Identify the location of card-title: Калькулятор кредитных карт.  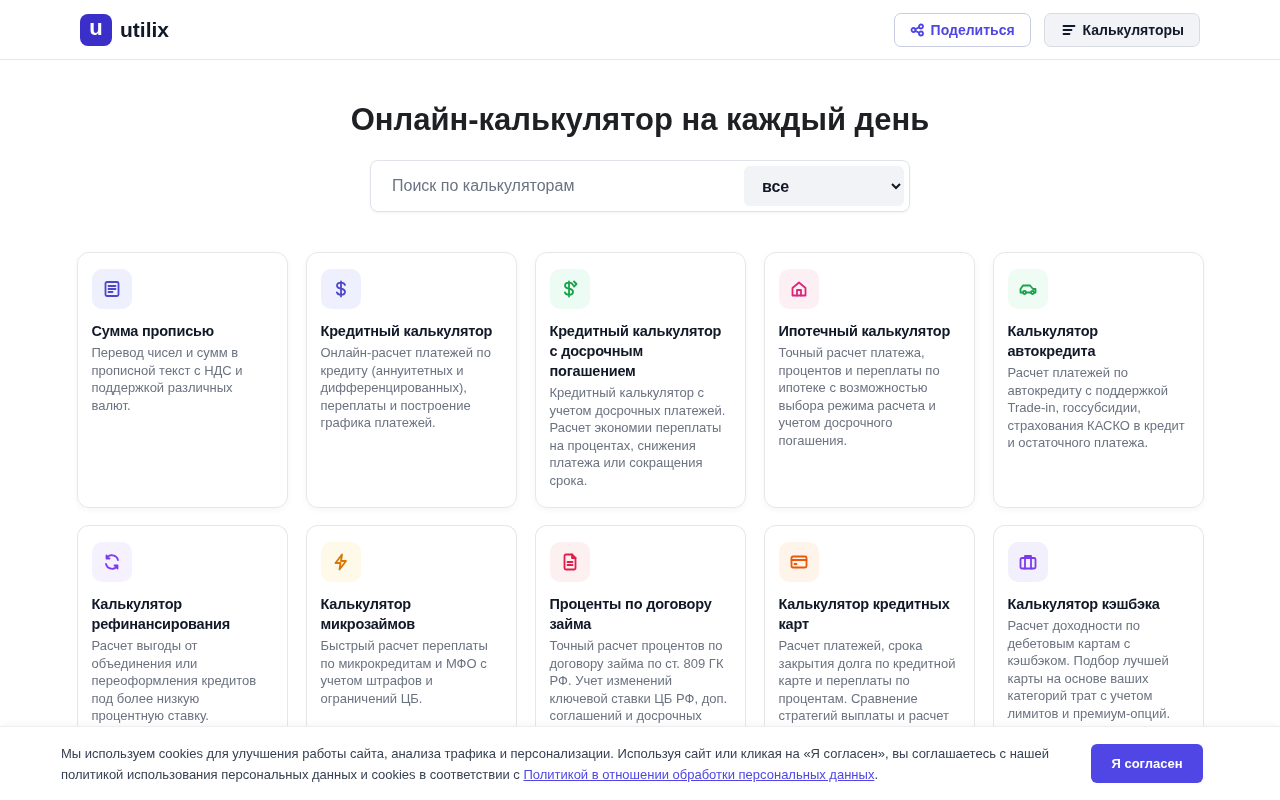
(864, 614).